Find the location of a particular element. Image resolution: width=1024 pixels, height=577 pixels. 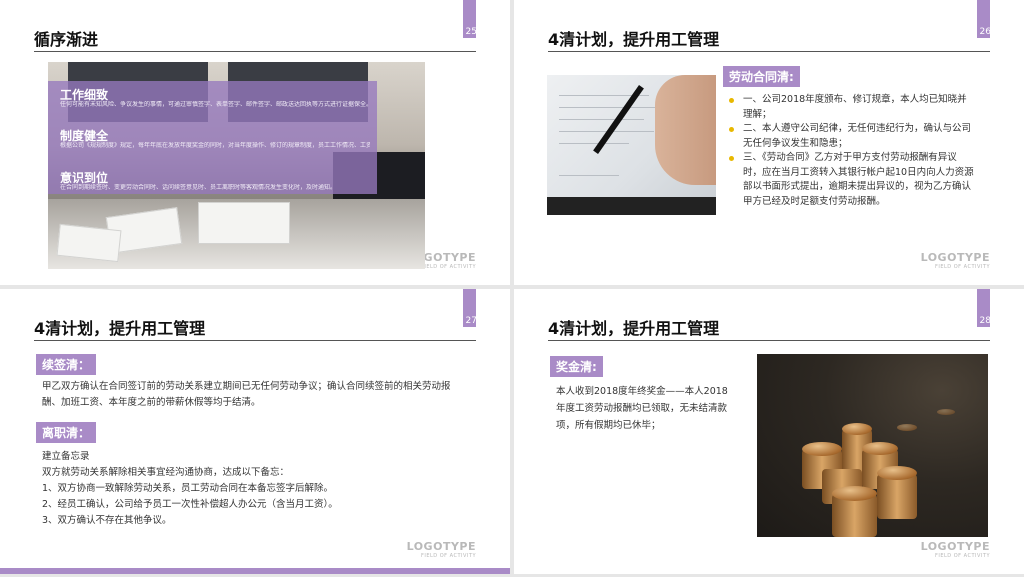

slide-title: 循序渐进 is located at coordinates (66, 39).